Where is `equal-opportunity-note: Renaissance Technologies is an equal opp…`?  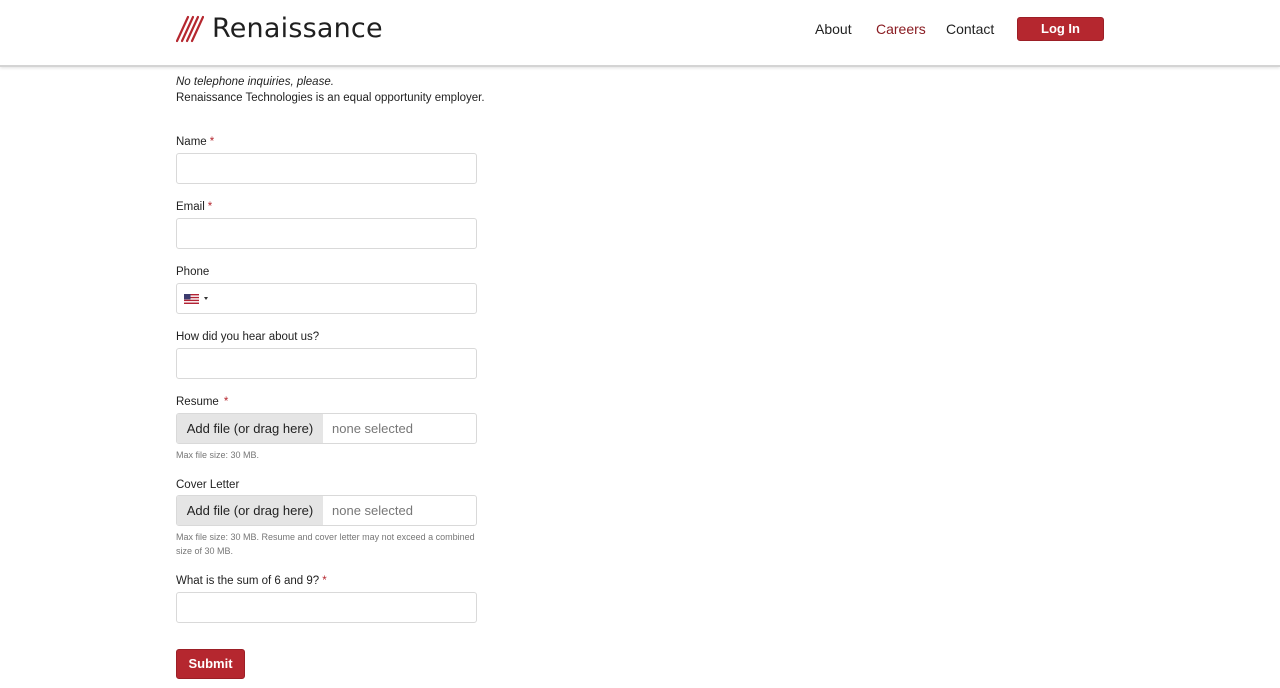 equal-opportunity-note: Renaissance Technologies is an equal opp… is located at coordinates (330, 98).